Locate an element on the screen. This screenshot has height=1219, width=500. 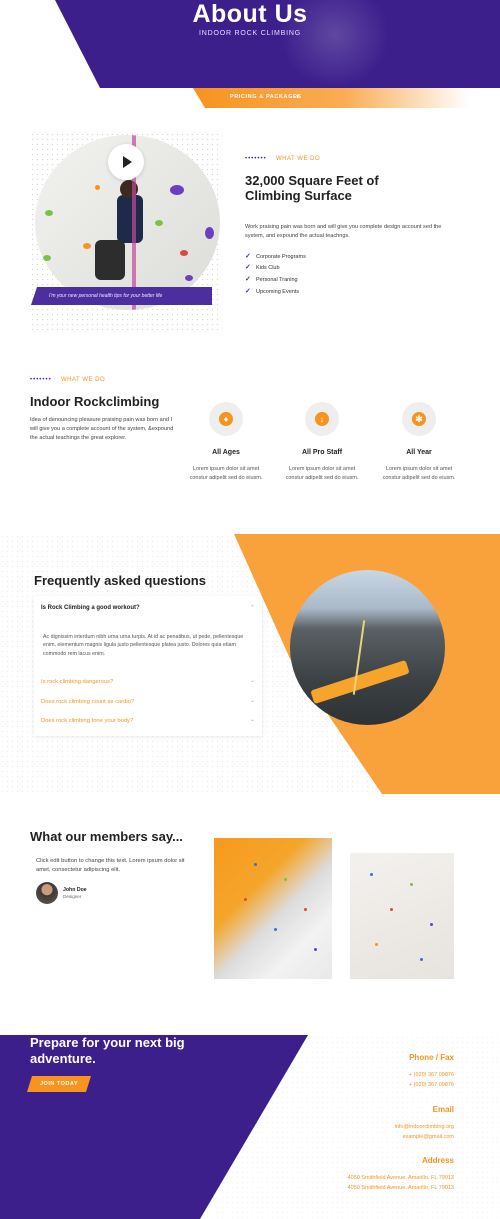
faq-question: Does rock climbing tone your body? is located at coordinates (87, 721).